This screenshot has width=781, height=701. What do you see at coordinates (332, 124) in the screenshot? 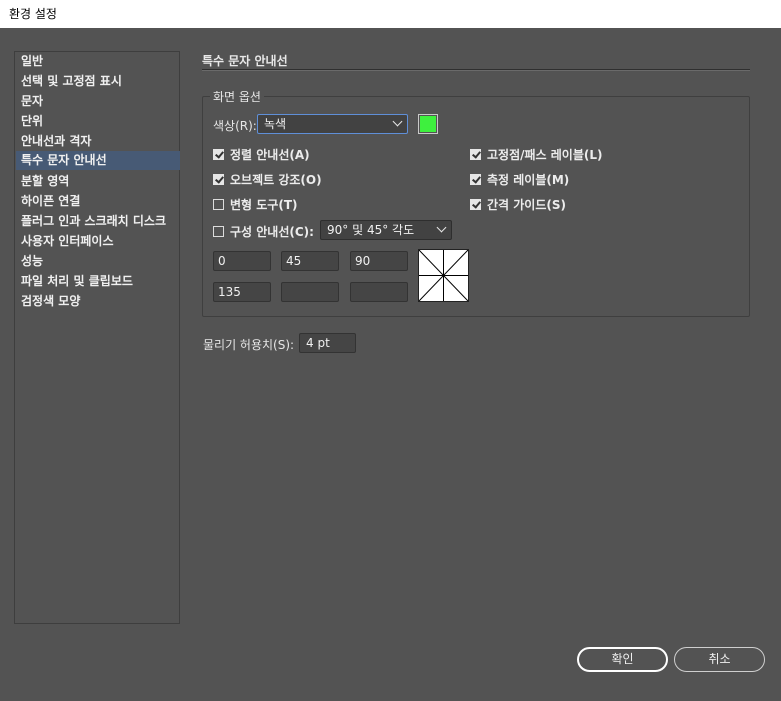
I see `color-select: 녹색` at bounding box center [332, 124].